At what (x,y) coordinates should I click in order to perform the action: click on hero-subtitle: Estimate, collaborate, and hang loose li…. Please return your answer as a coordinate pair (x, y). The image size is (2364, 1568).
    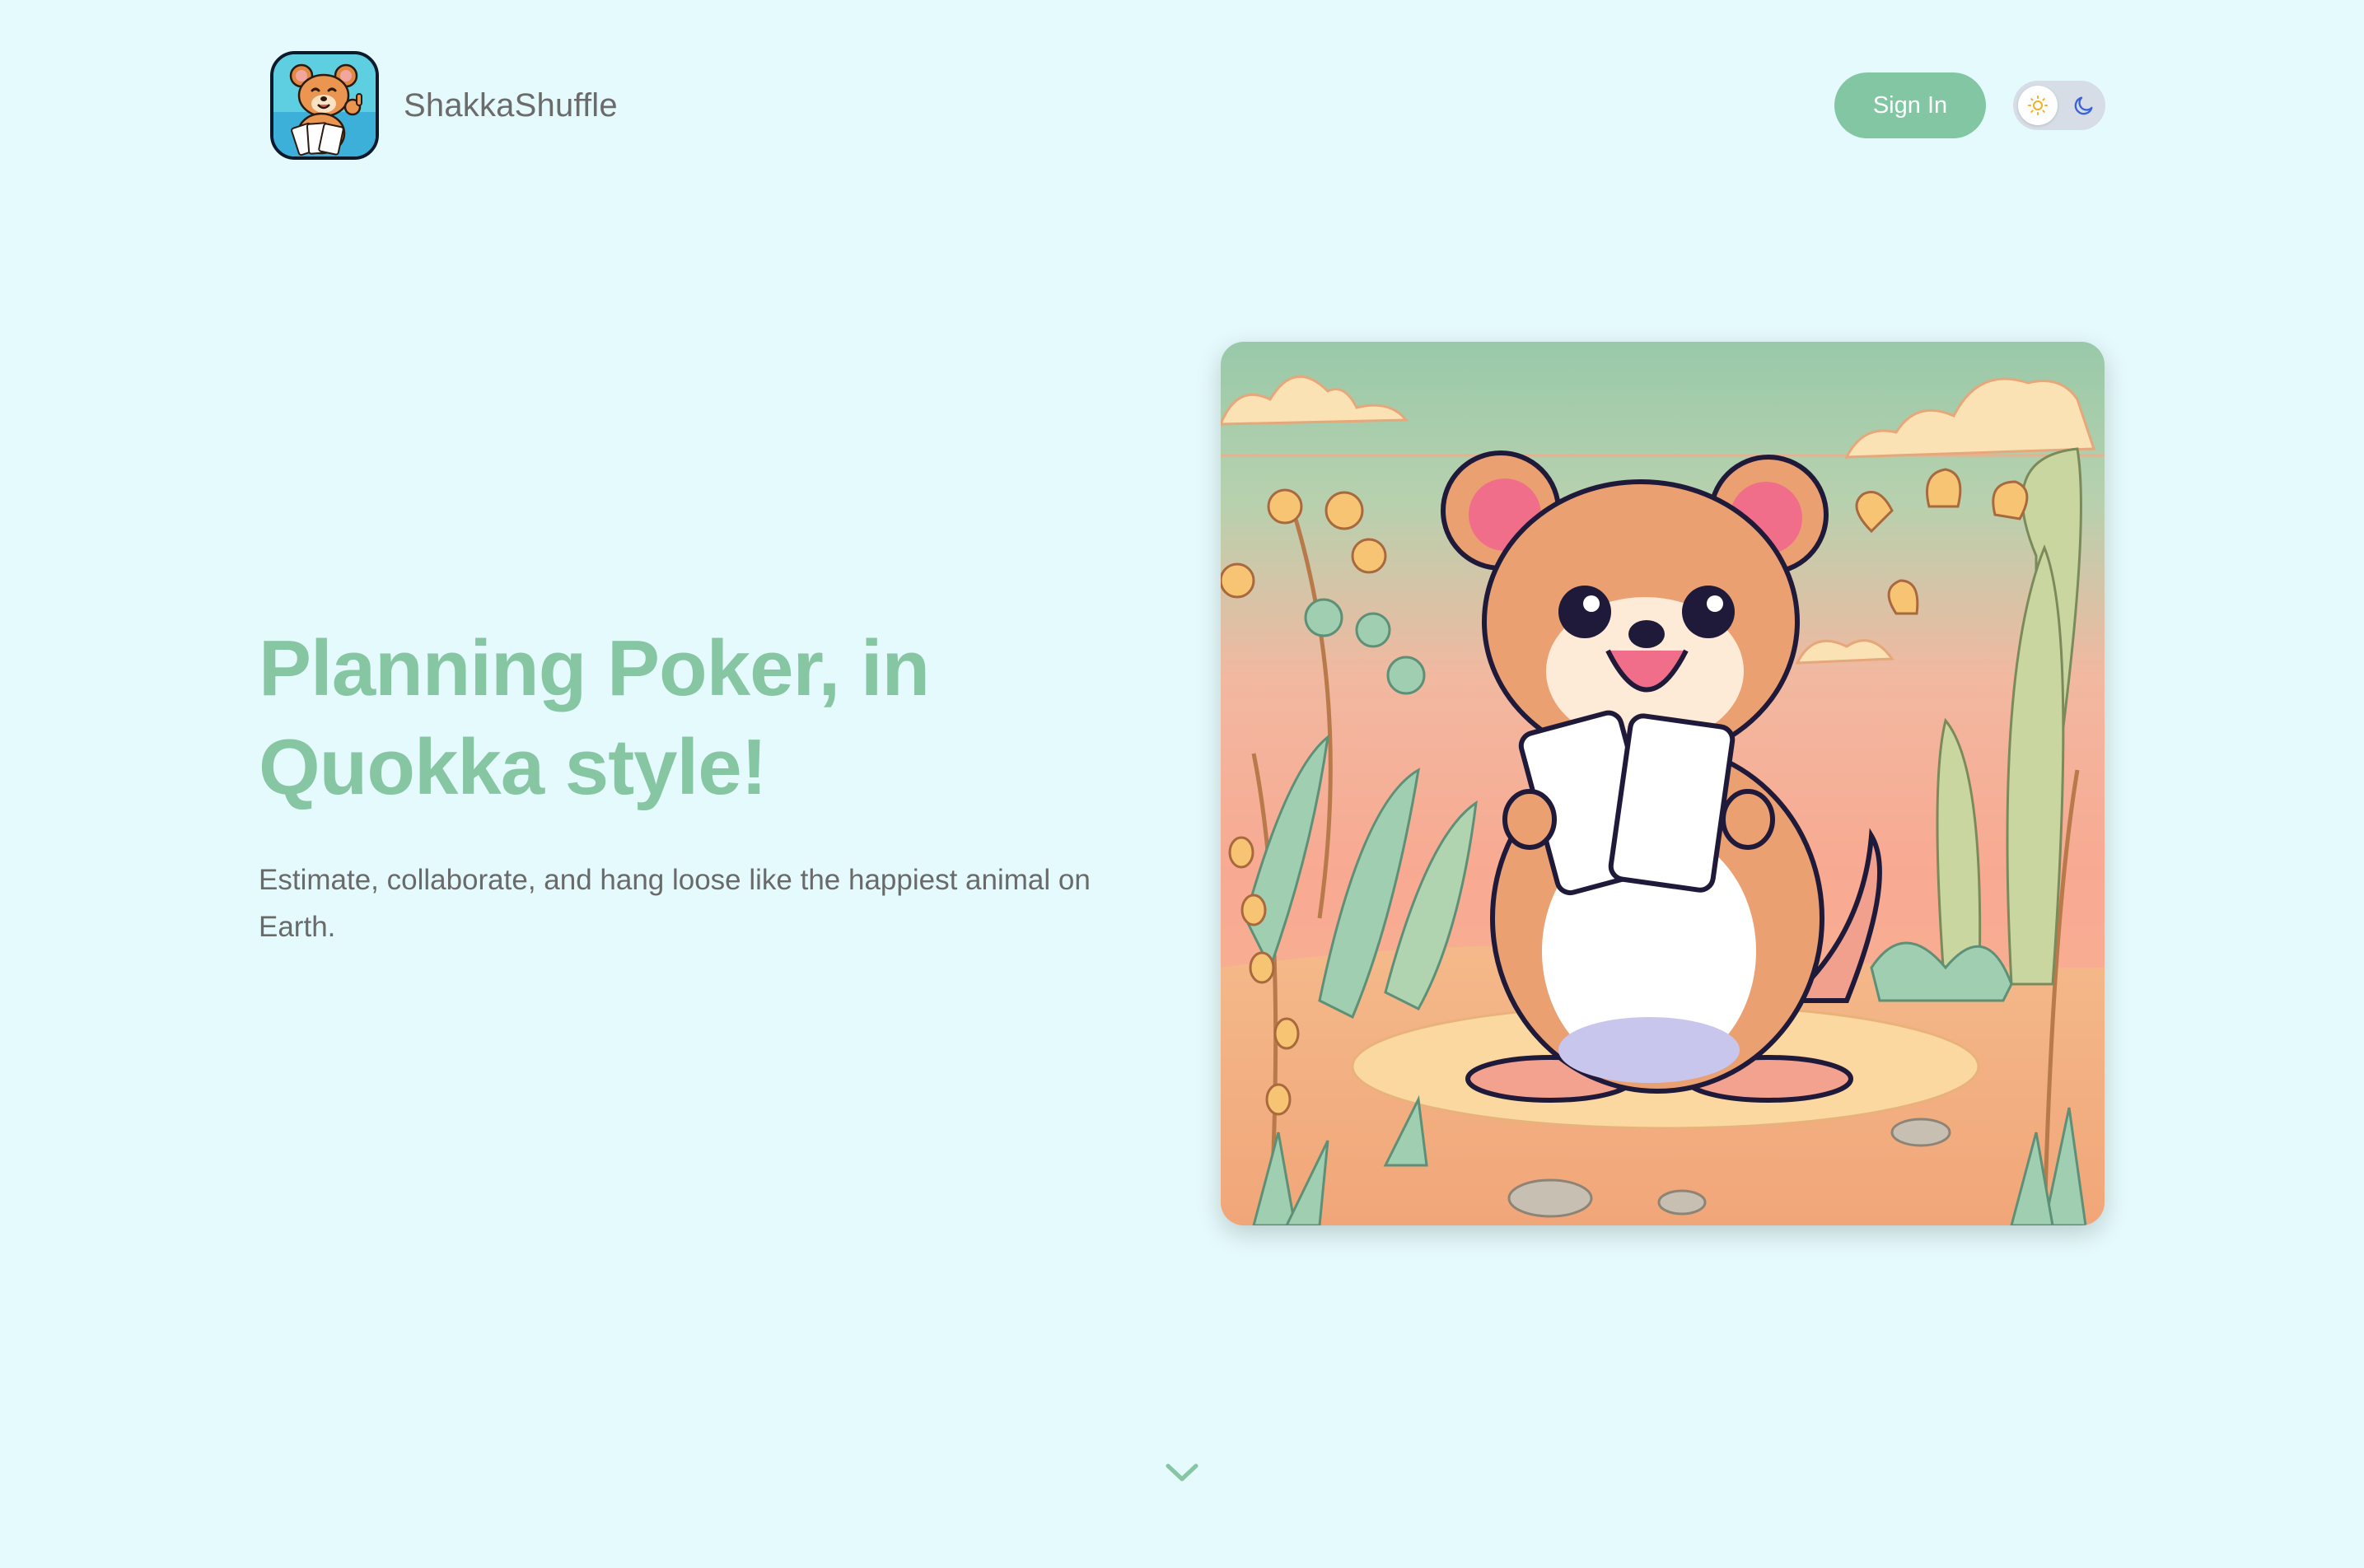
    Looking at the image, I should click on (675, 903).